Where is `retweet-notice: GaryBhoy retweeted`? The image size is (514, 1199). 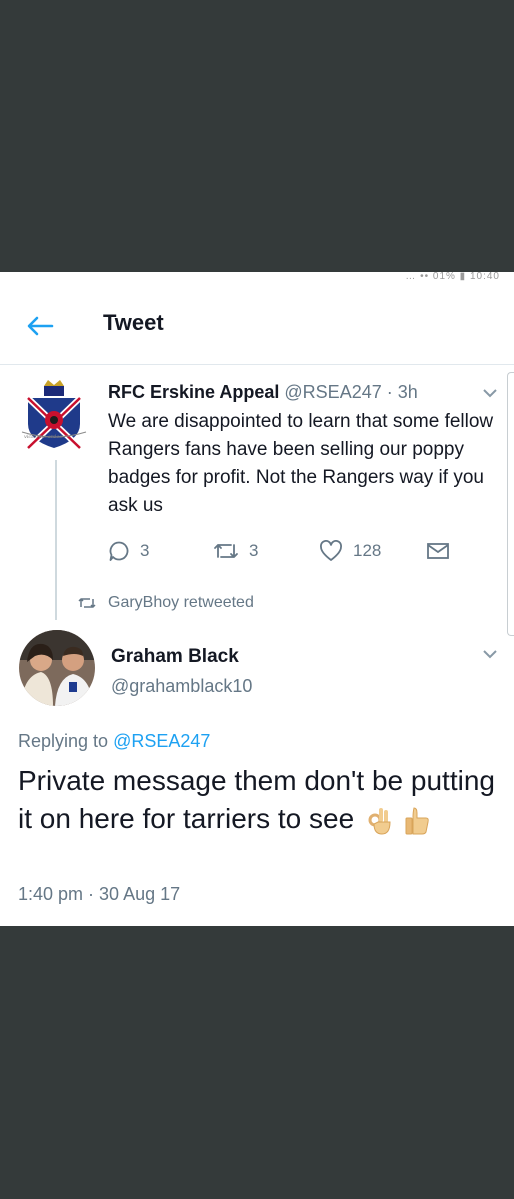
retweet-notice: GaryBhoy retweeted is located at coordinates (166, 603).